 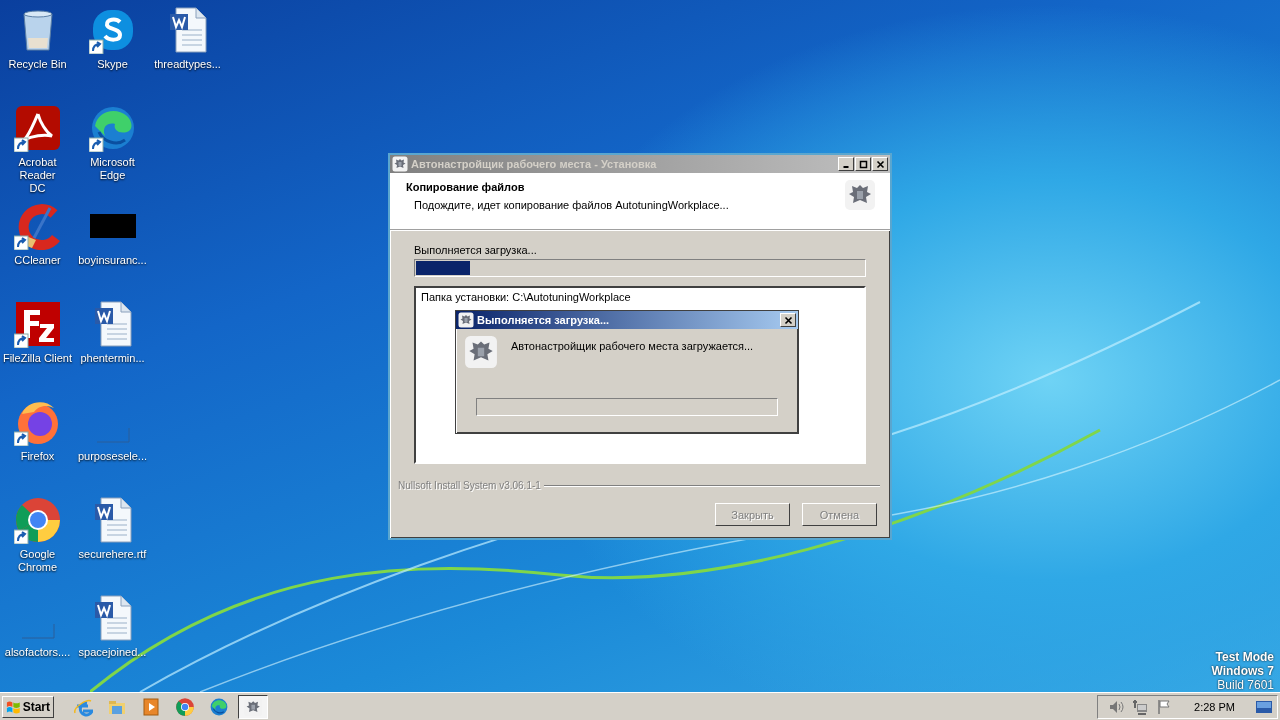 What do you see at coordinates (37, 520) in the screenshot?
I see `chrome-shortcut-icon` at bounding box center [37, 520].